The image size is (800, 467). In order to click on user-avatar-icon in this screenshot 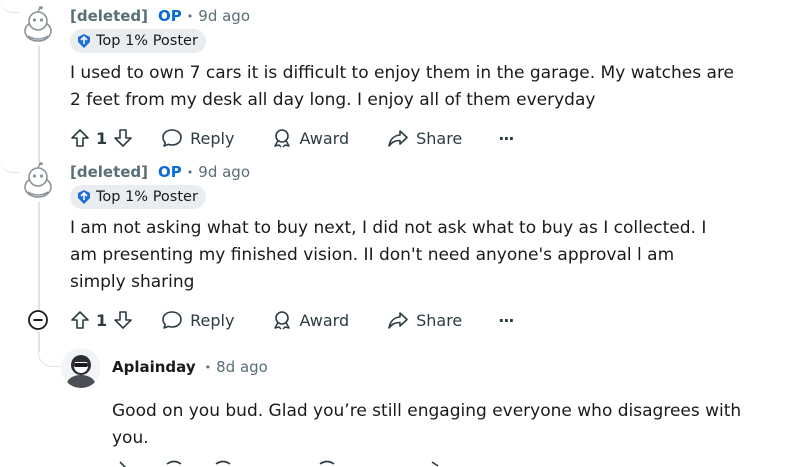, I will do `click(81, 368)`.